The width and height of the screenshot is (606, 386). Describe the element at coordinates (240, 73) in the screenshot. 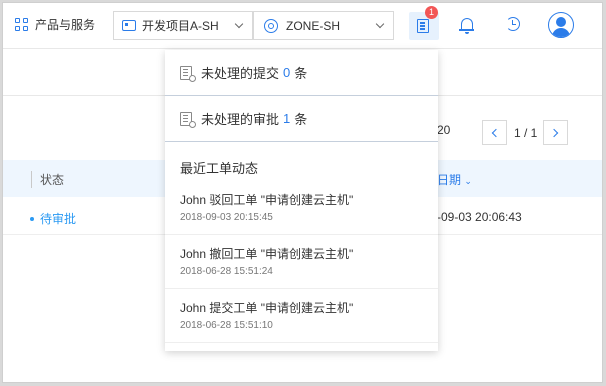

I see `pending-submissions-label: 未处理的提交` at that location.